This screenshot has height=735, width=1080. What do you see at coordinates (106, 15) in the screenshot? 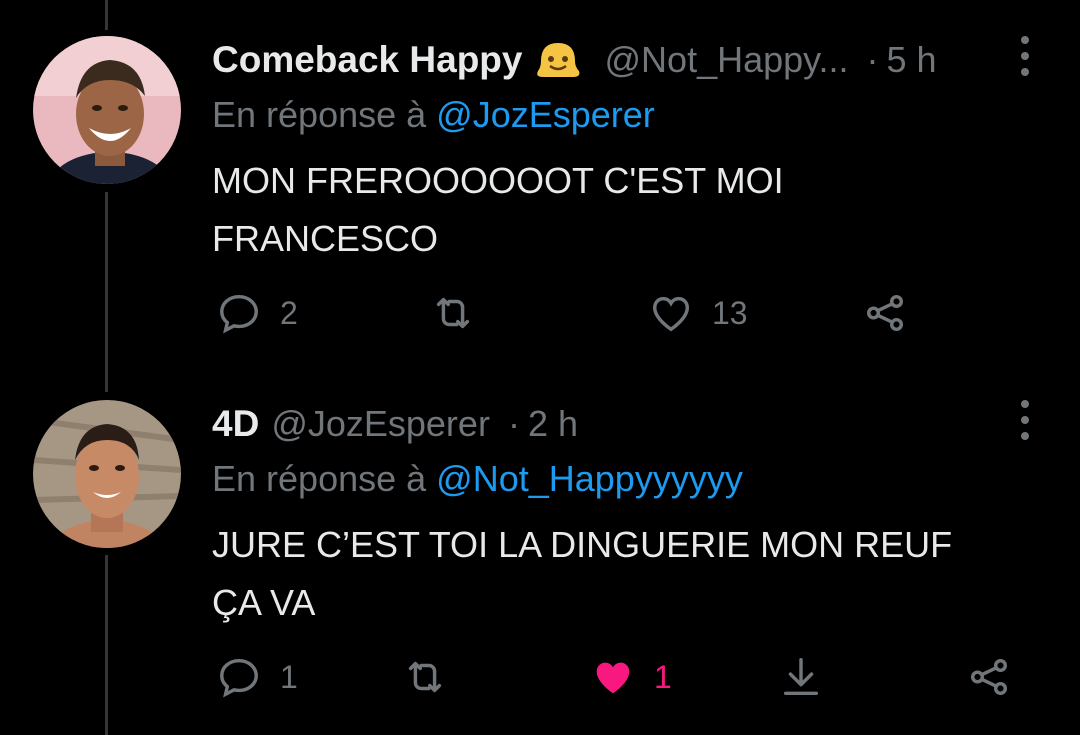
I see `thread-line-top` at bounding box center [106, 15].